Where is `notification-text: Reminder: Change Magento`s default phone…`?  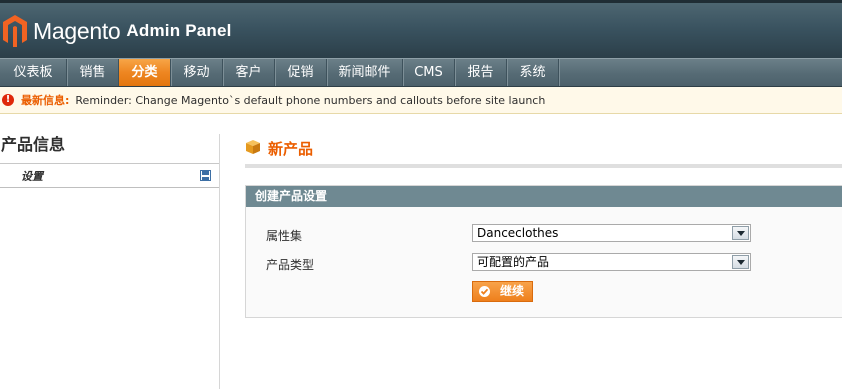
notification-text: Reminder: Change Magento`s default phone… is located at coordinates (310, 100).